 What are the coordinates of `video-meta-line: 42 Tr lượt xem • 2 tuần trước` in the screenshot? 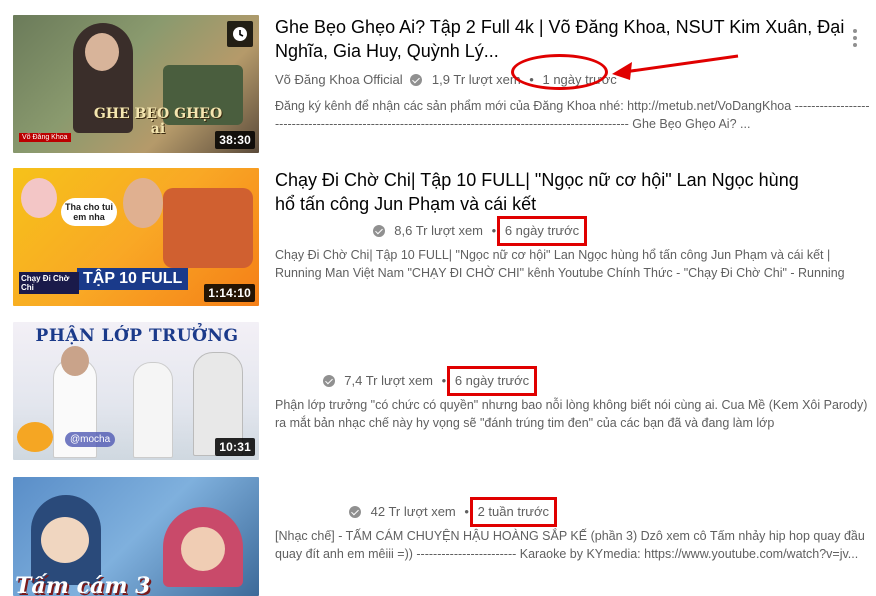 It's located at (573, 512).